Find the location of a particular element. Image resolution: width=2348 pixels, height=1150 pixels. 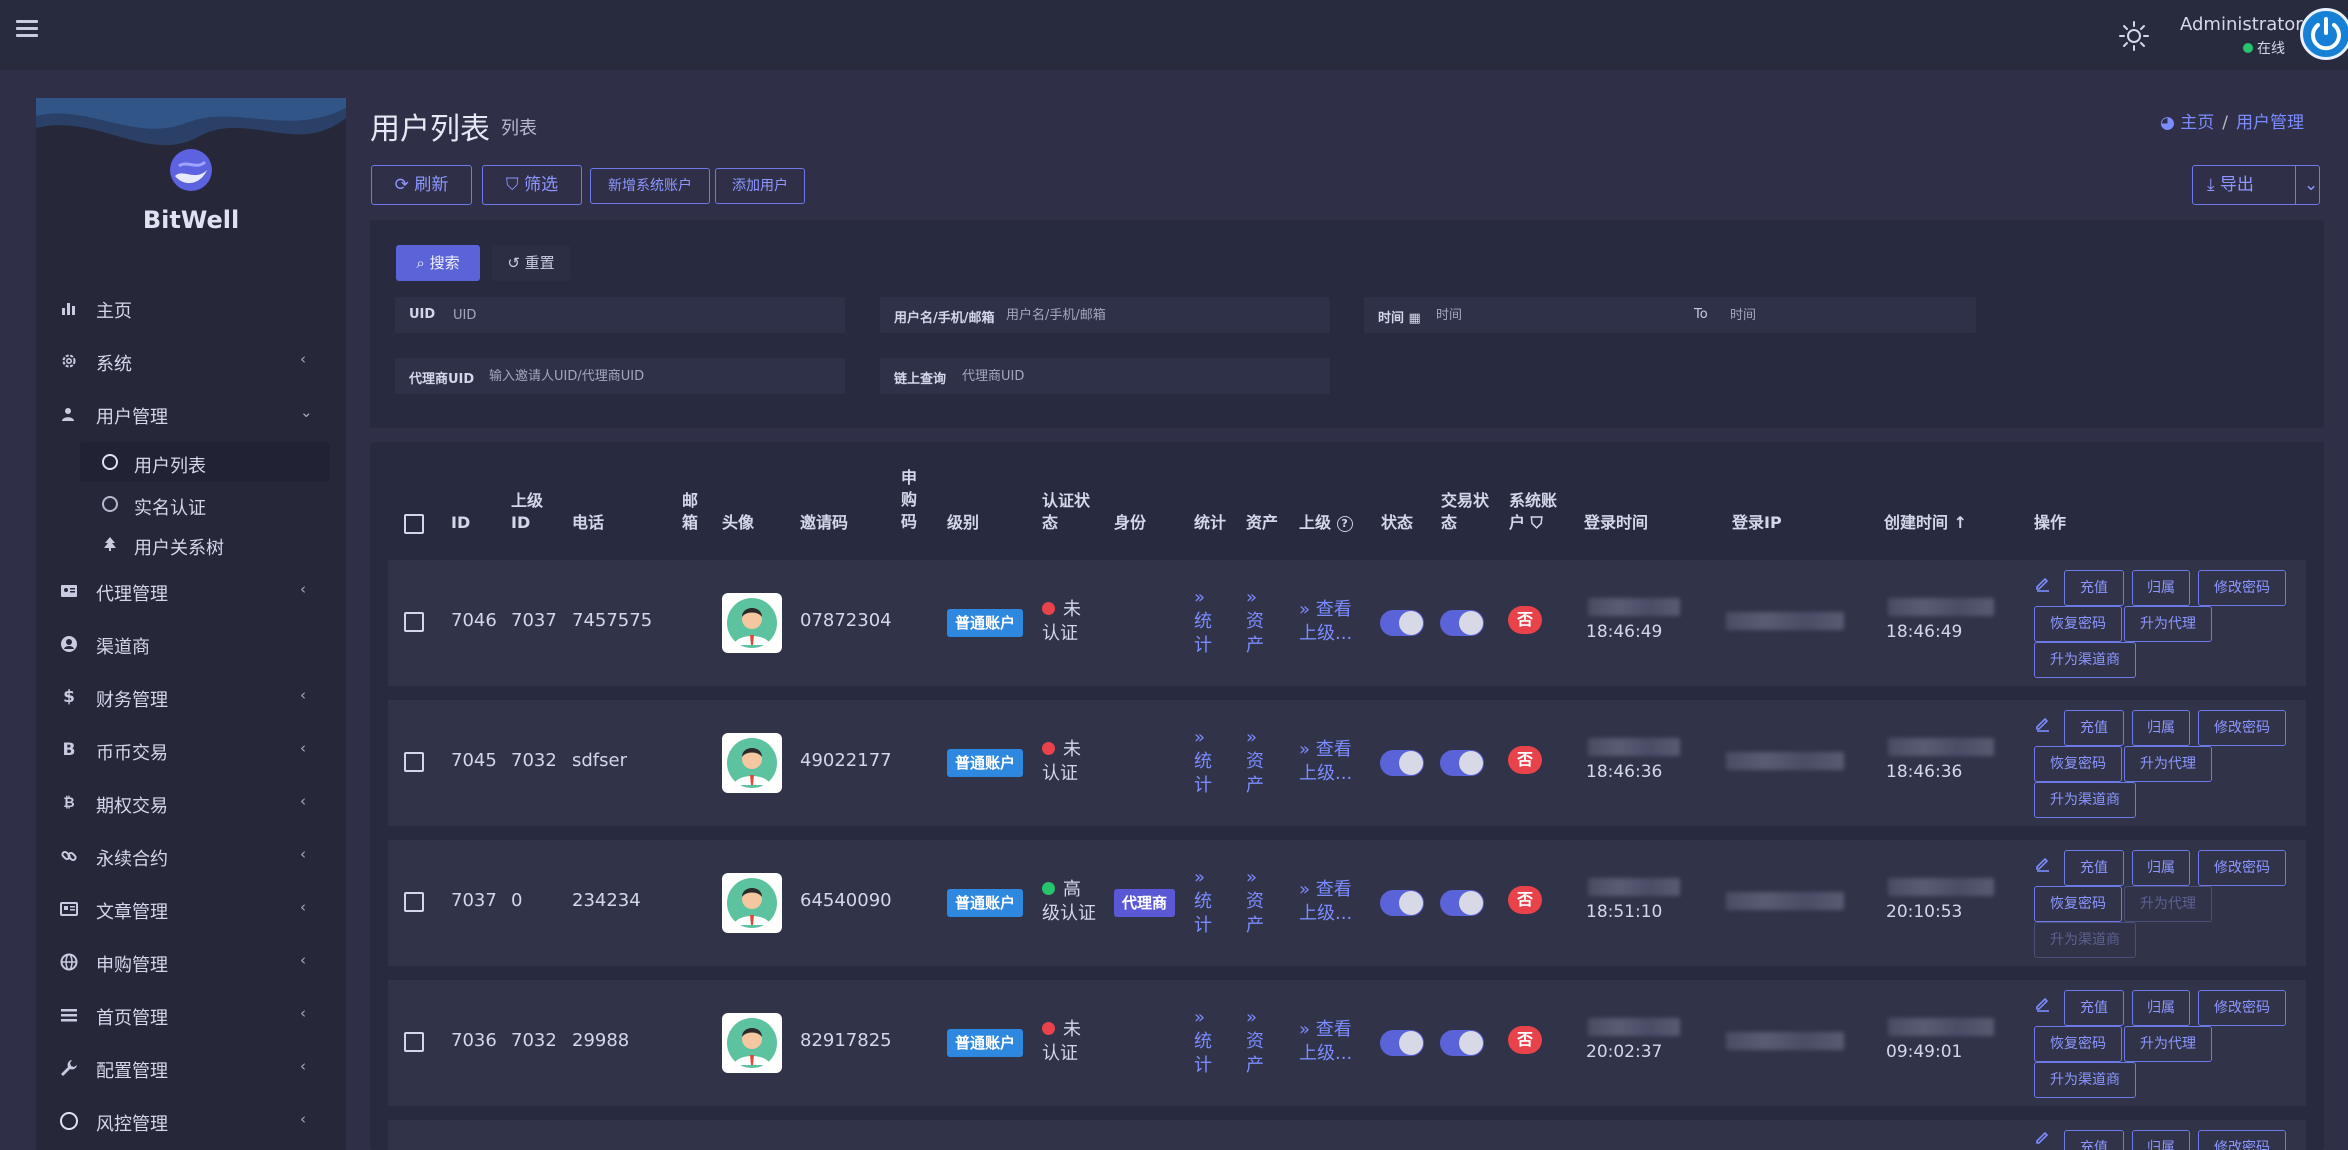

sidebar-subitem-user-list: 用户列表 is located at coordinates (205, 462).